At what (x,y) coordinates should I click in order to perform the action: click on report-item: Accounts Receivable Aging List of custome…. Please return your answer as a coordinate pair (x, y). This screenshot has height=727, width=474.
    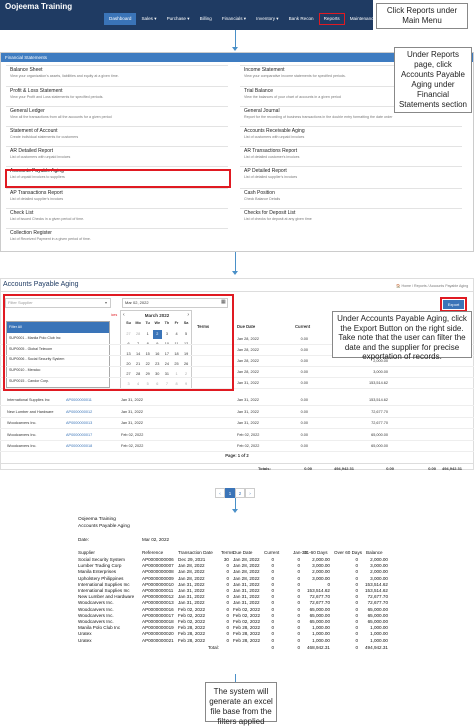
    Looking at the image, I should click on (351, 133).